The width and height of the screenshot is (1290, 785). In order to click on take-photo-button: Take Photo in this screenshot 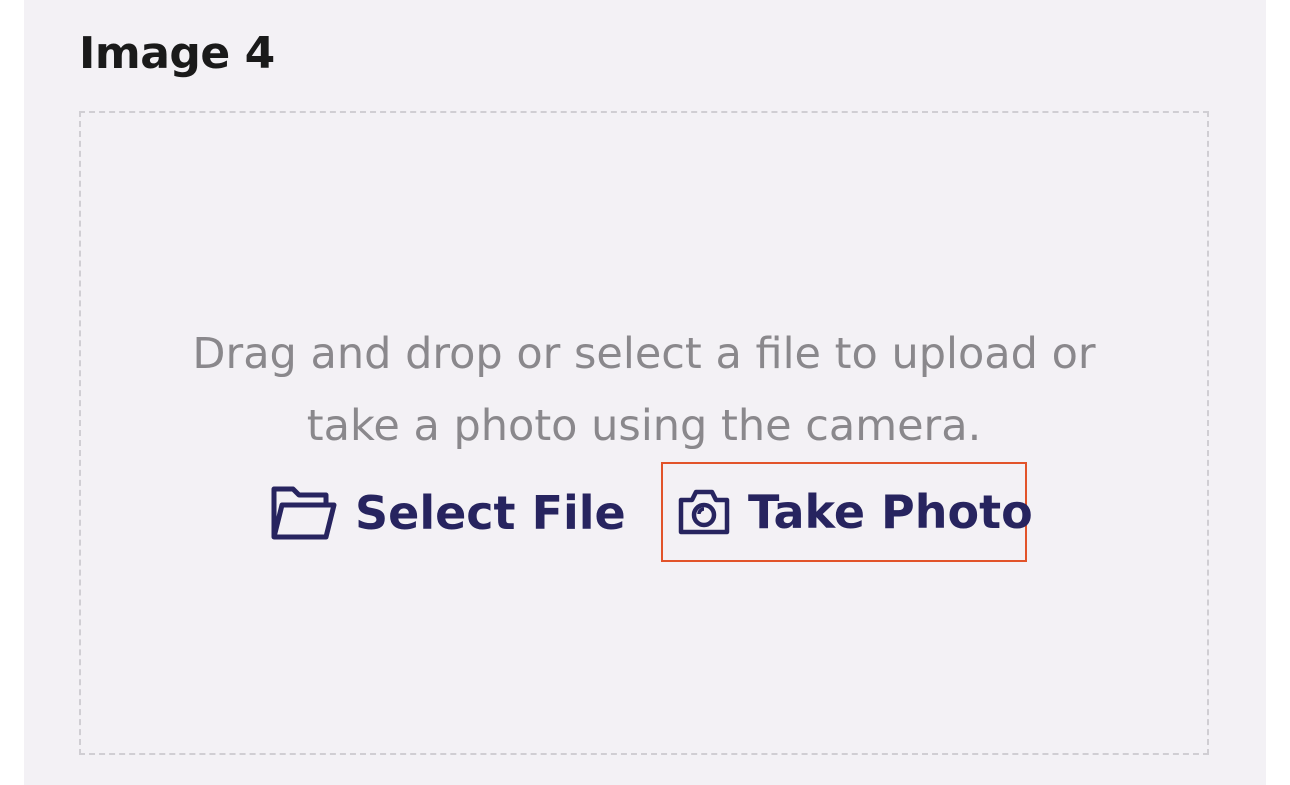, I will do `click(847, 512)`.